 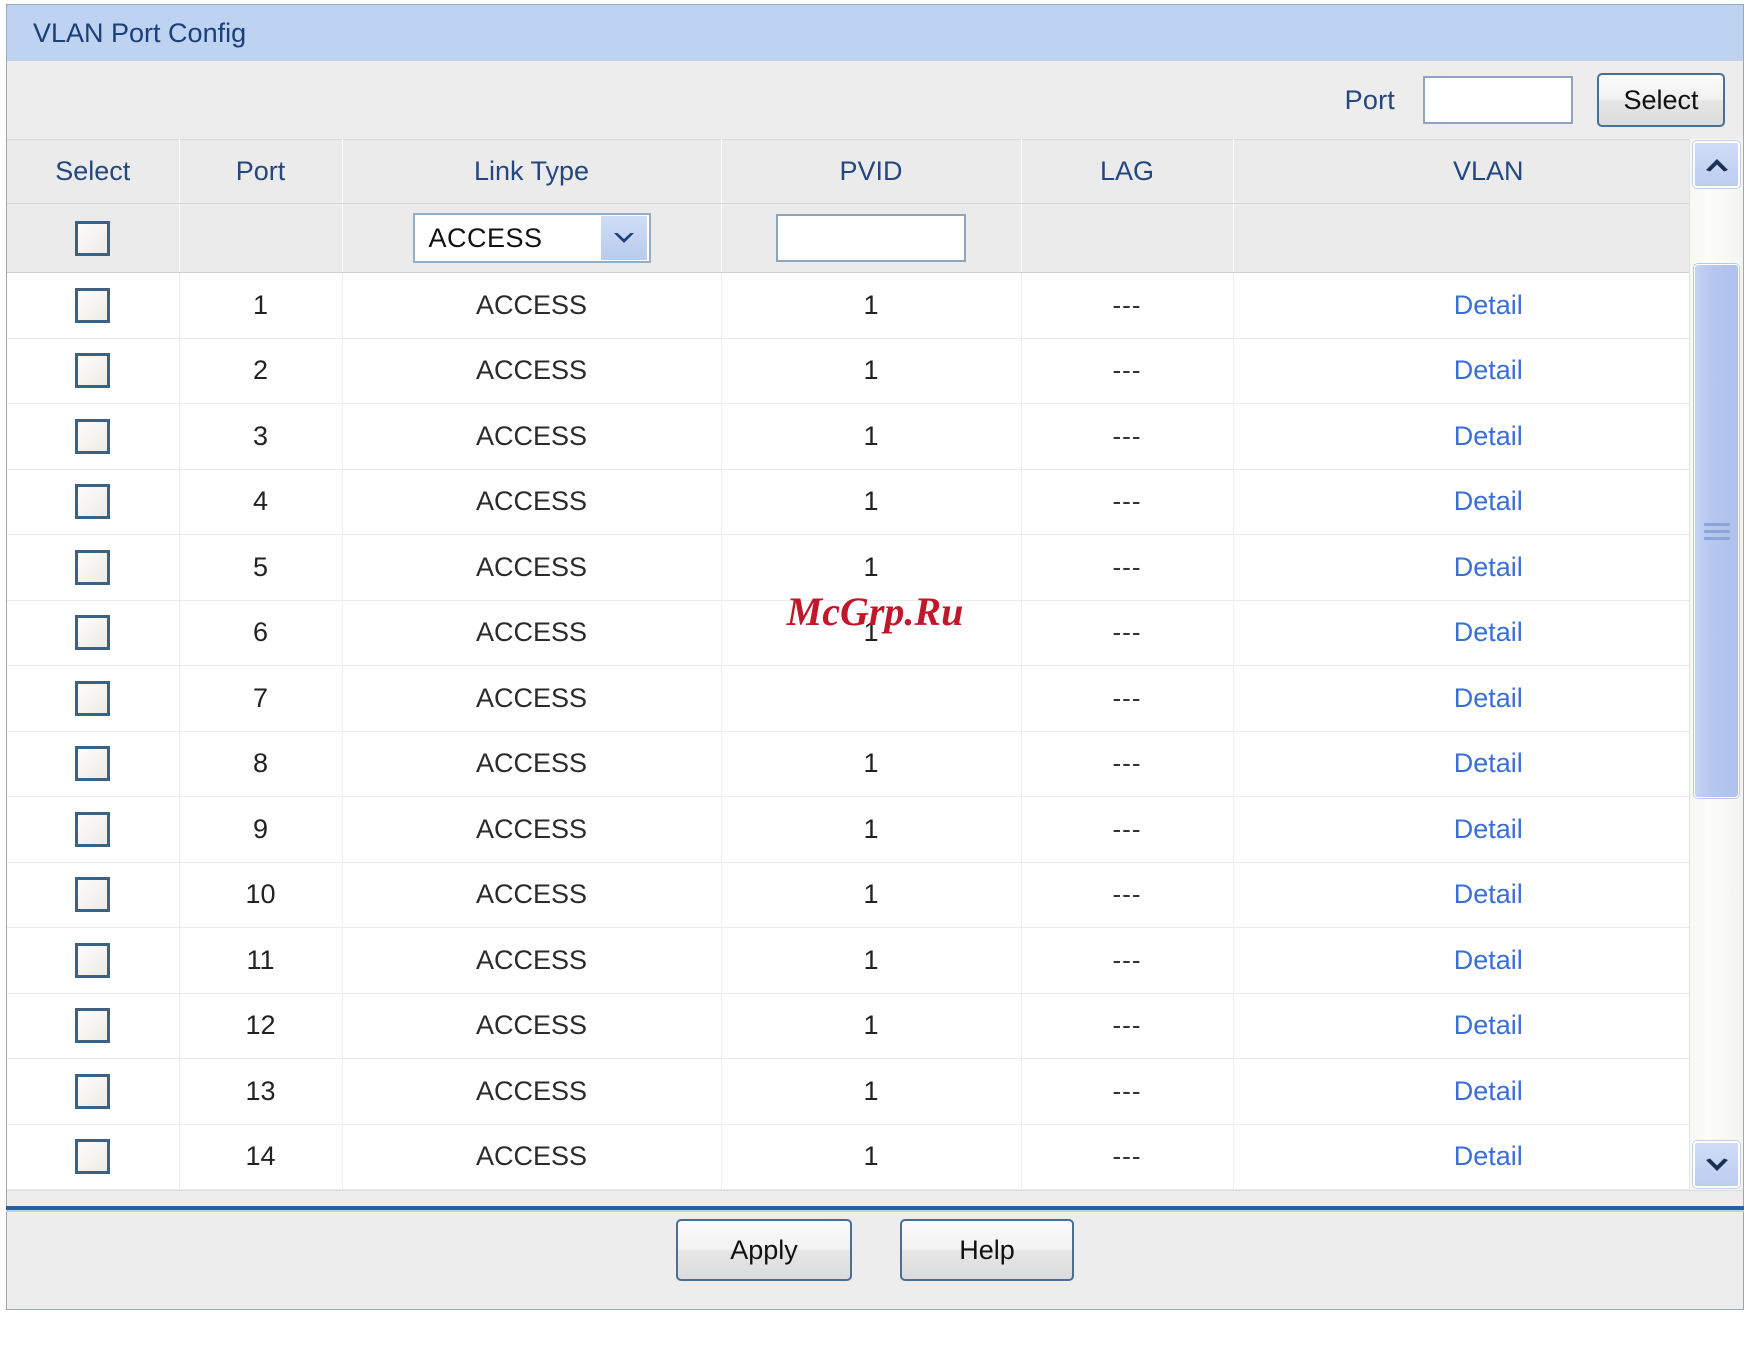 I want to click on row-port-cell: 3, so click(x=261, y=436).